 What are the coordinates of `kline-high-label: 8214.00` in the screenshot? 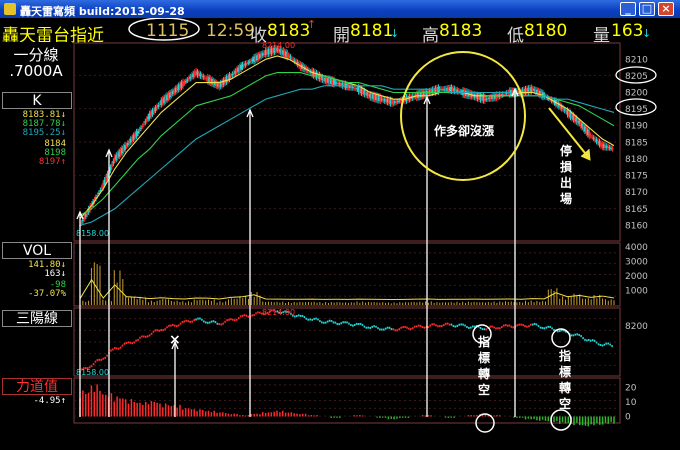 It's located at (278, 46).